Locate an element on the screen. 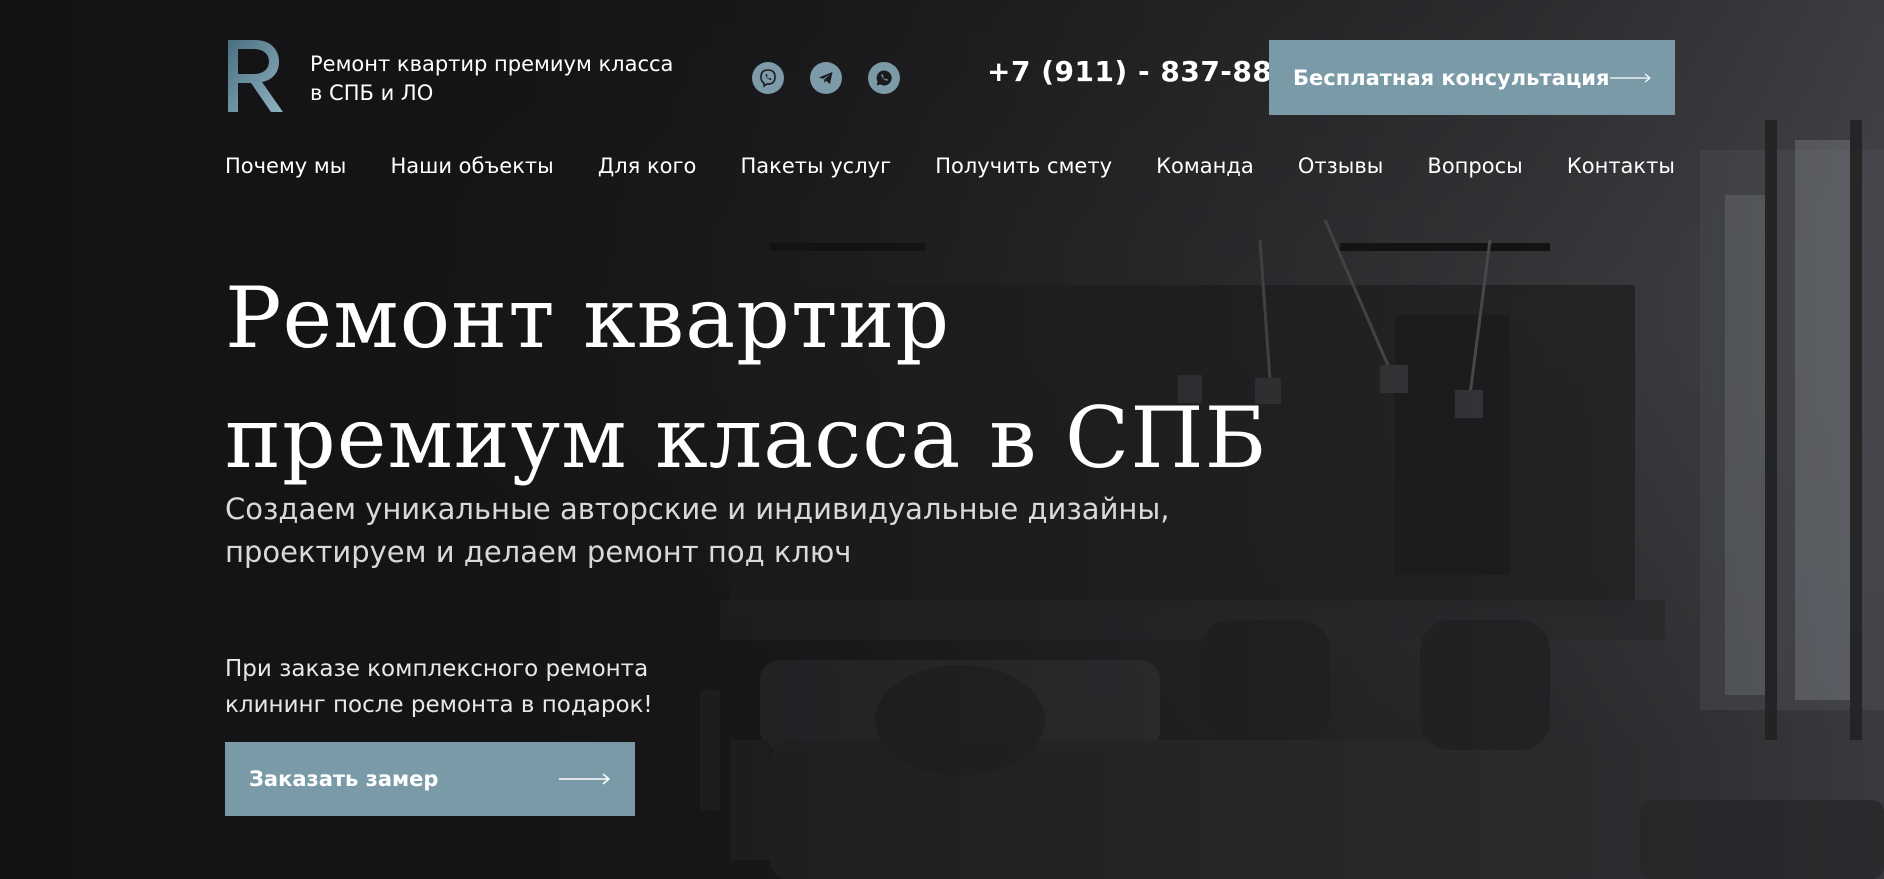 Image resolution: width=1884 pixels, height=879 pixels. nav-item-reviews: Отзывы is located at coordinates (1340, 166).